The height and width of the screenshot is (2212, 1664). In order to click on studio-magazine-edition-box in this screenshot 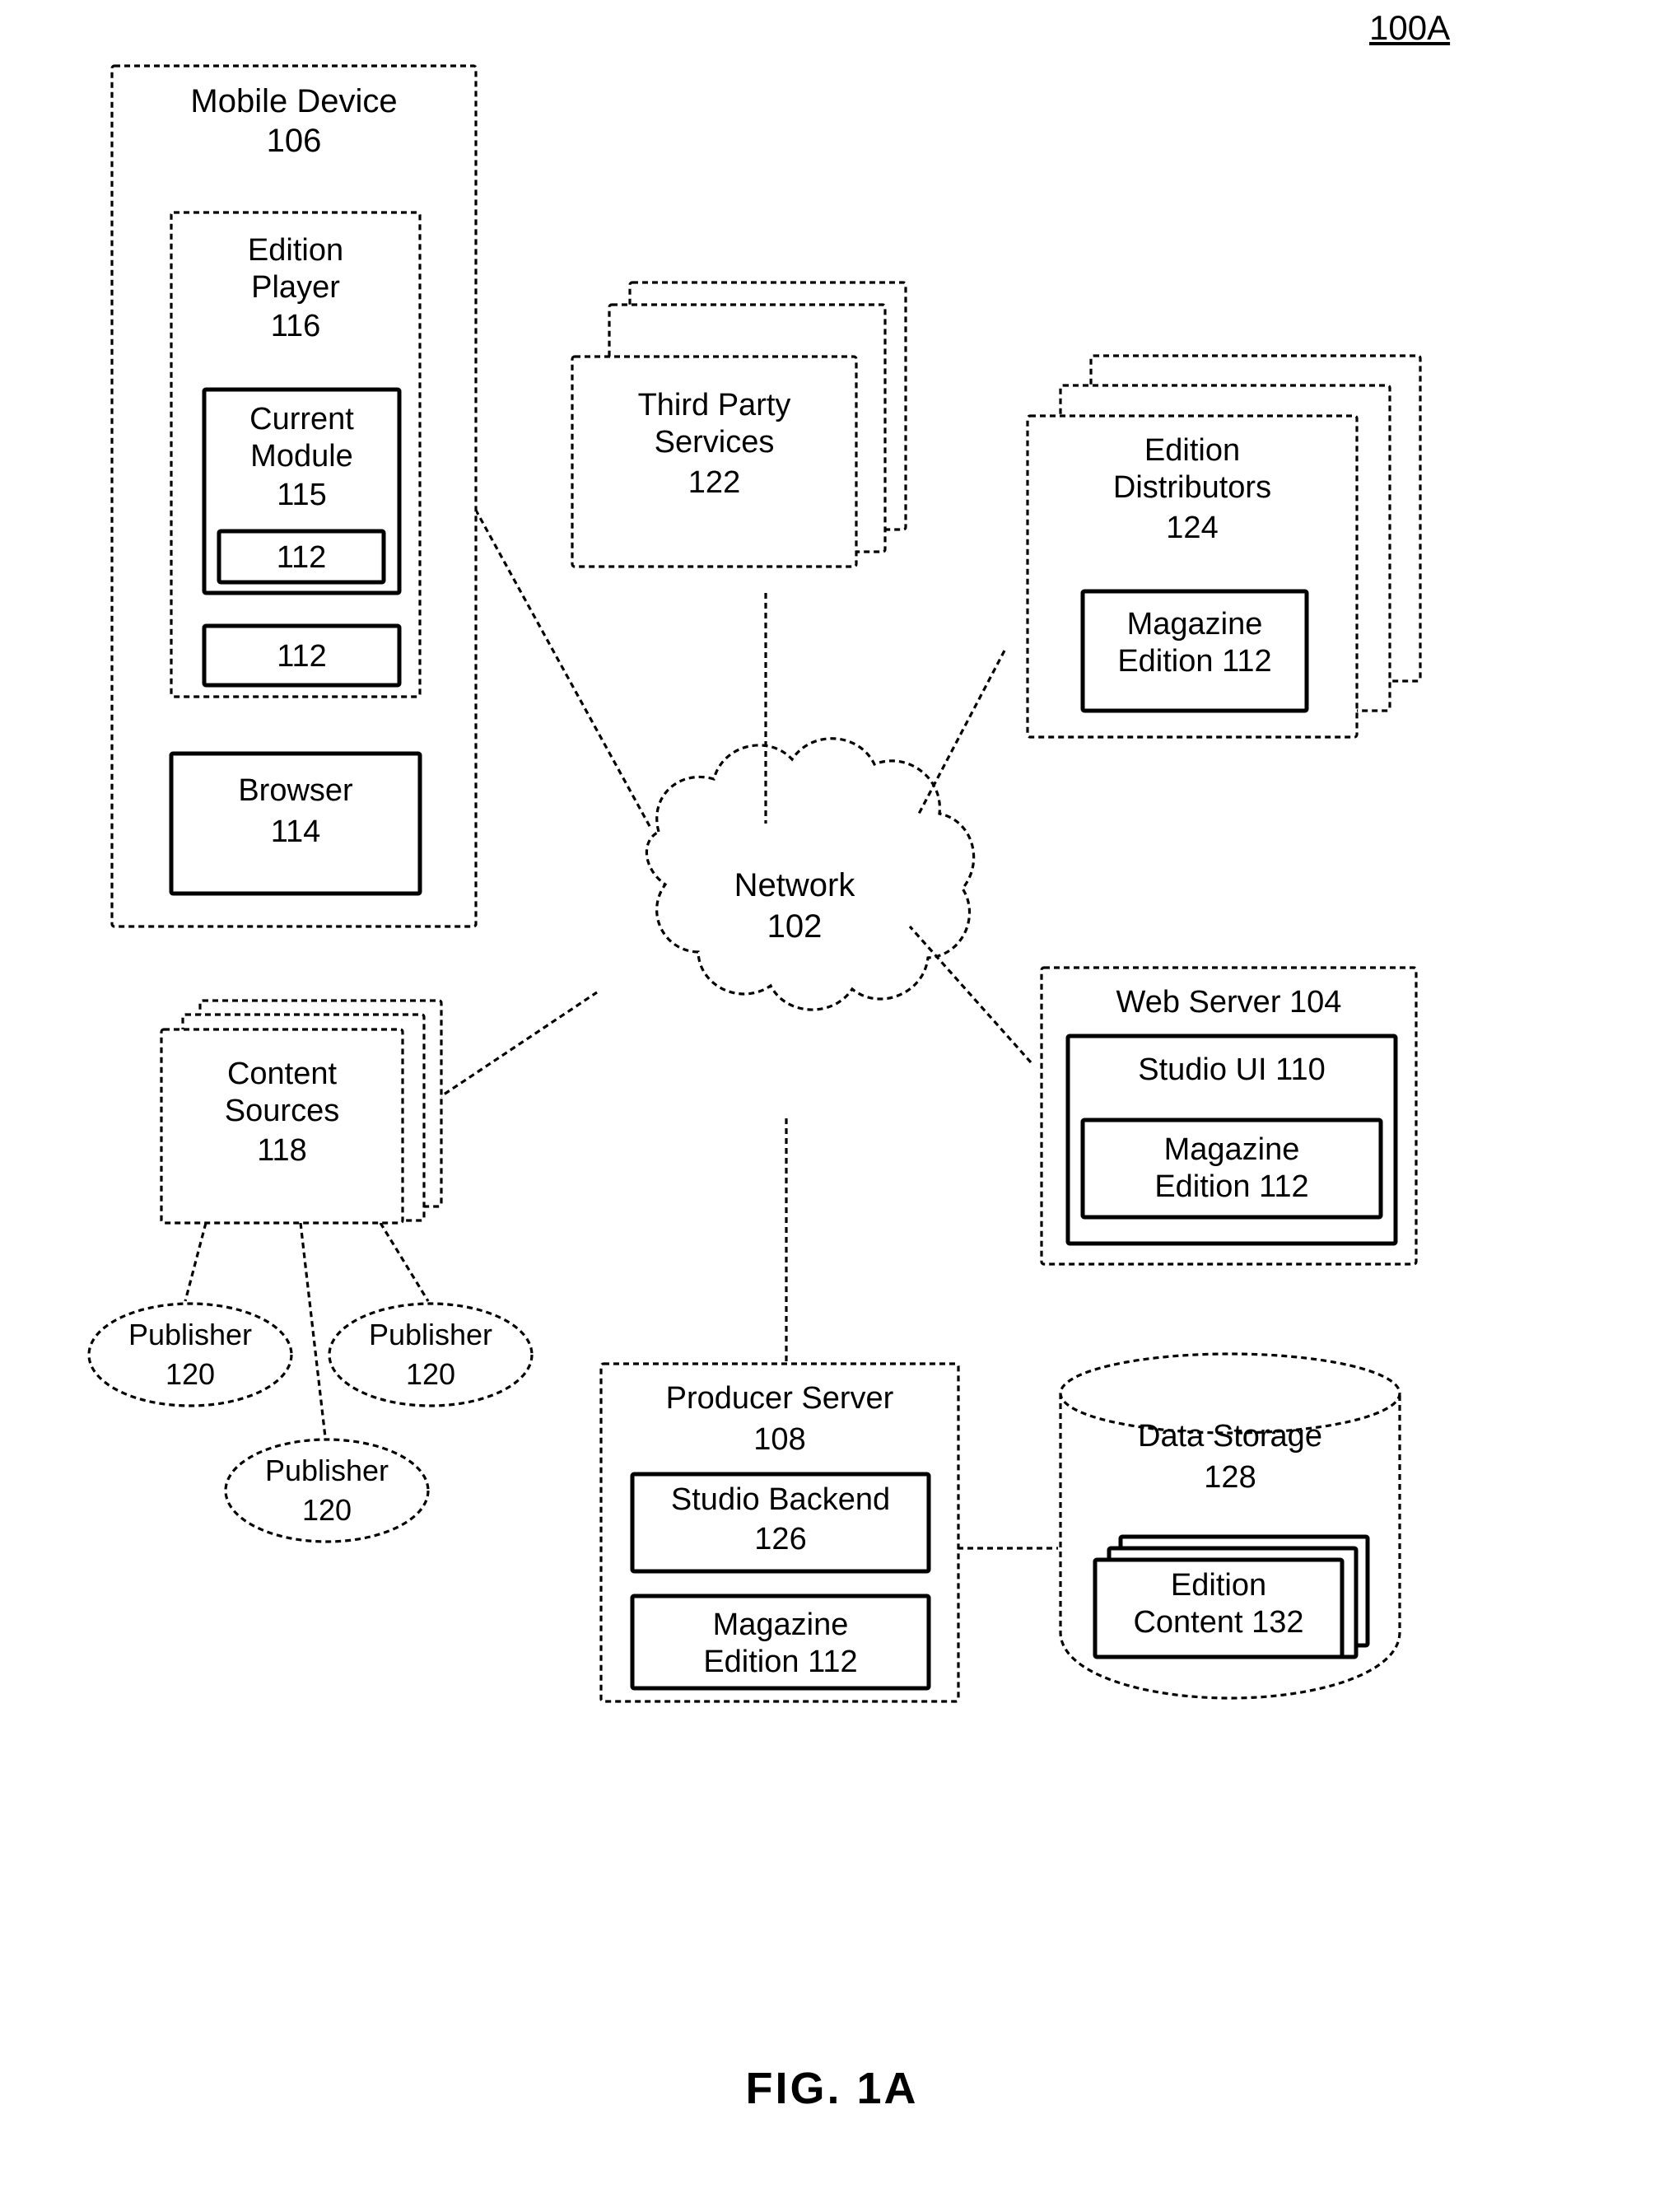, I will do `click(1231, 1169)`.